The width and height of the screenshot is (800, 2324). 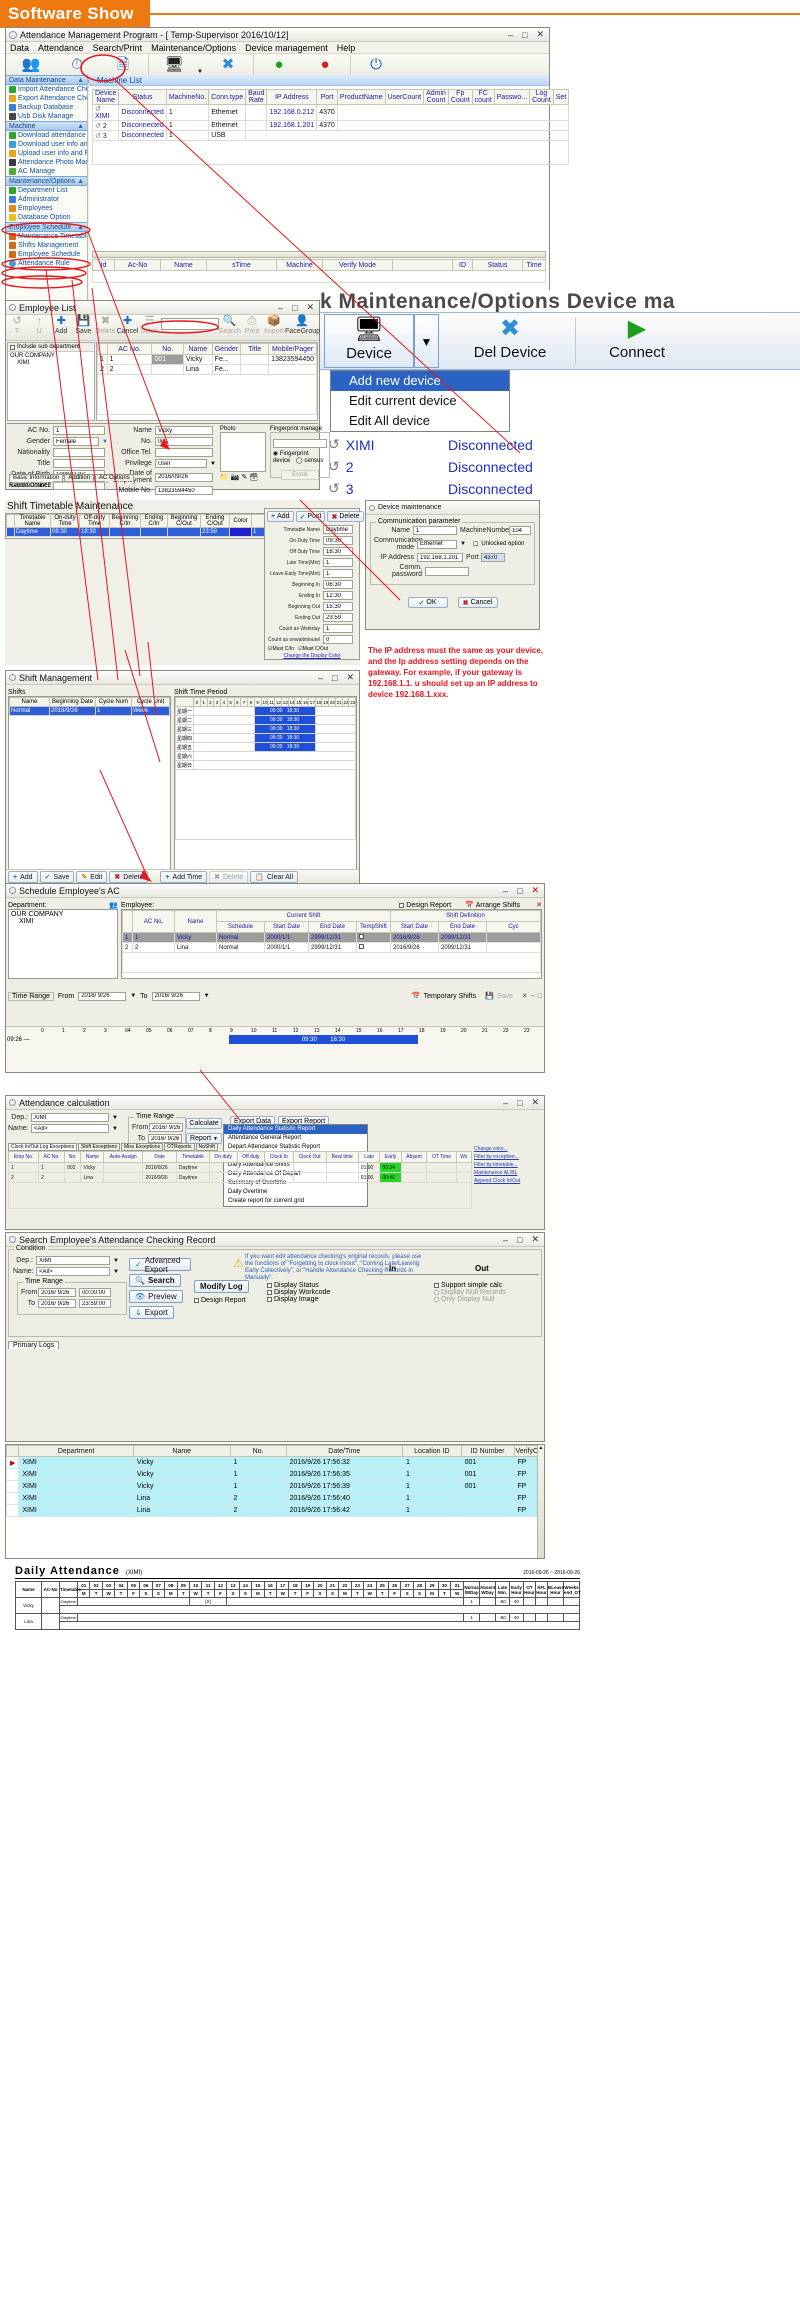 I want to click on post-button: ✓ Post, so click(x=310, y=516).